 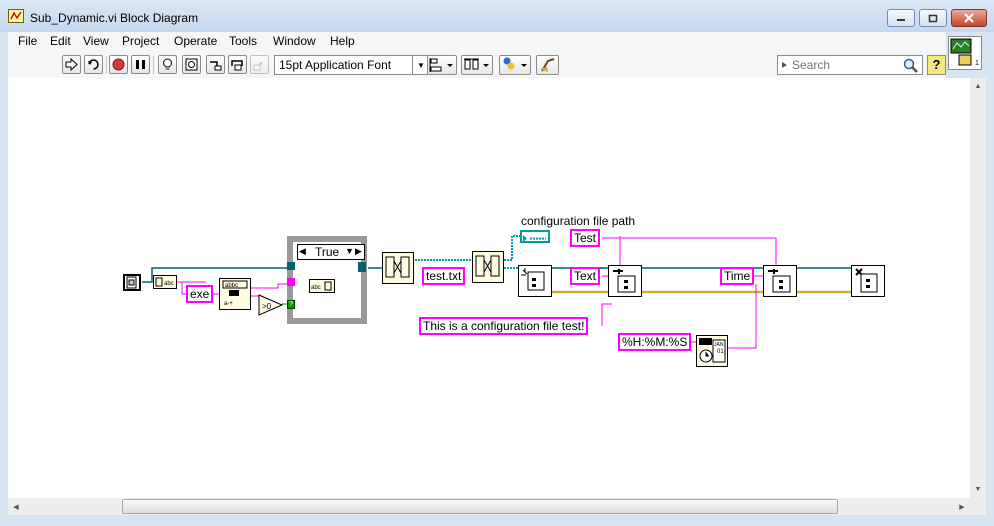 I want to click on test-txt-string-constant: test.txt, so click(x=444, y=276).